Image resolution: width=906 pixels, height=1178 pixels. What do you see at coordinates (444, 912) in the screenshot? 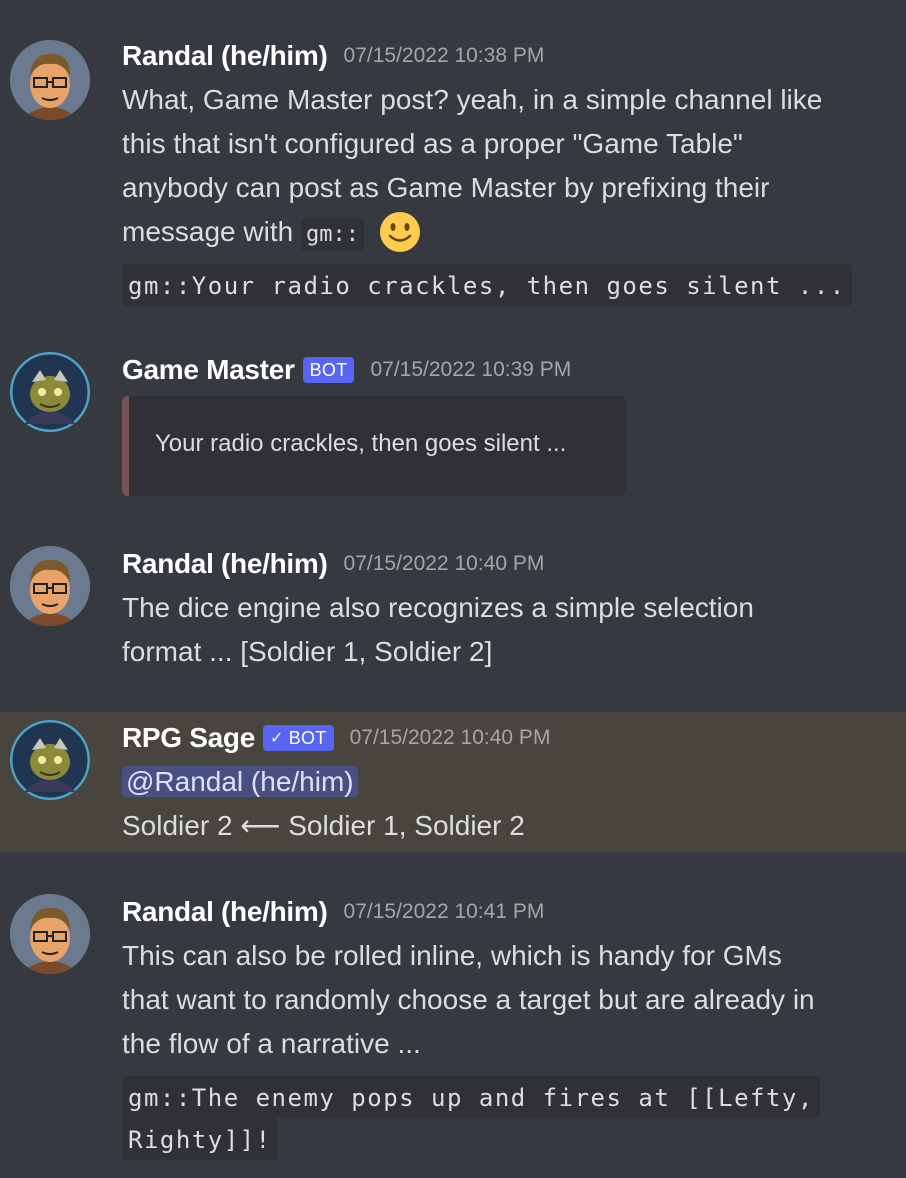
I see `timestamp: 07/15/2022 10:41 PM` at bounding box center [444, 912].